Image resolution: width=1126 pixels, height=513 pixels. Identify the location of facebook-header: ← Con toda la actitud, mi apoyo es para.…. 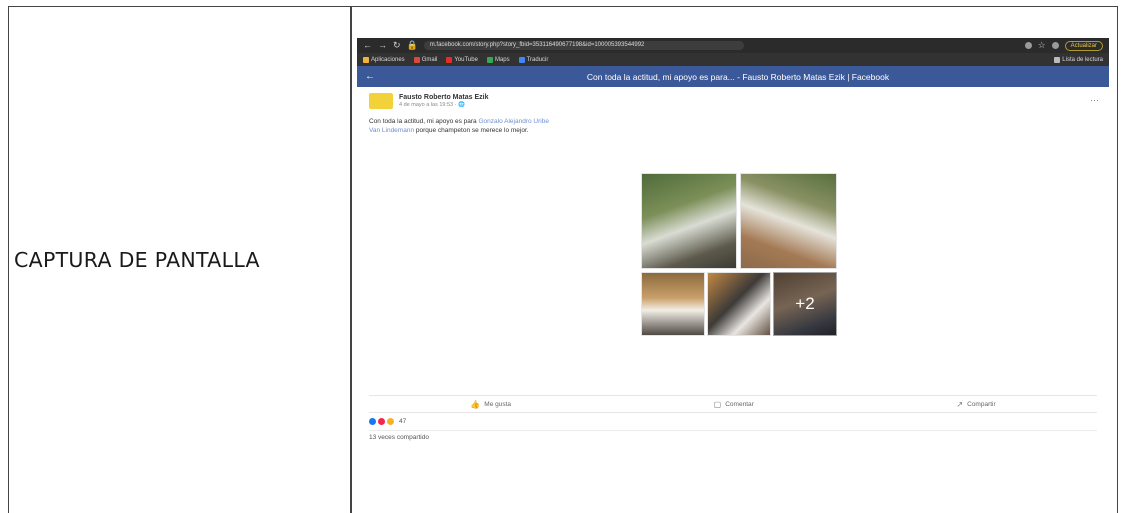
(733, 76).